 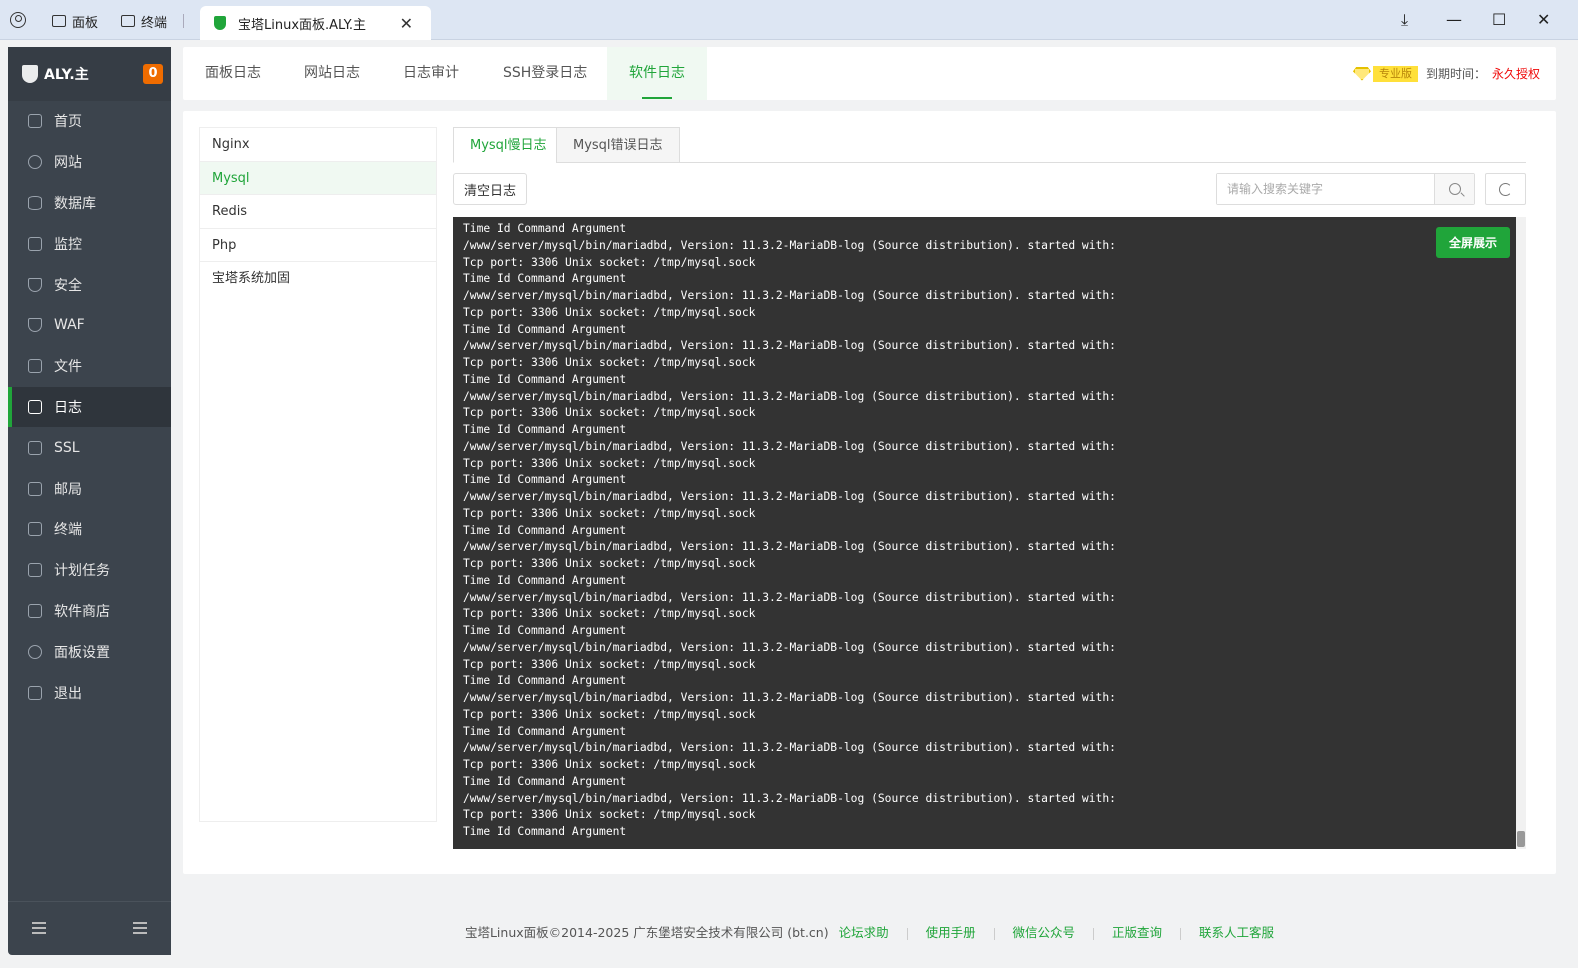 I want to click on close-tab-icon: ✕, so click(x=406, y=23).